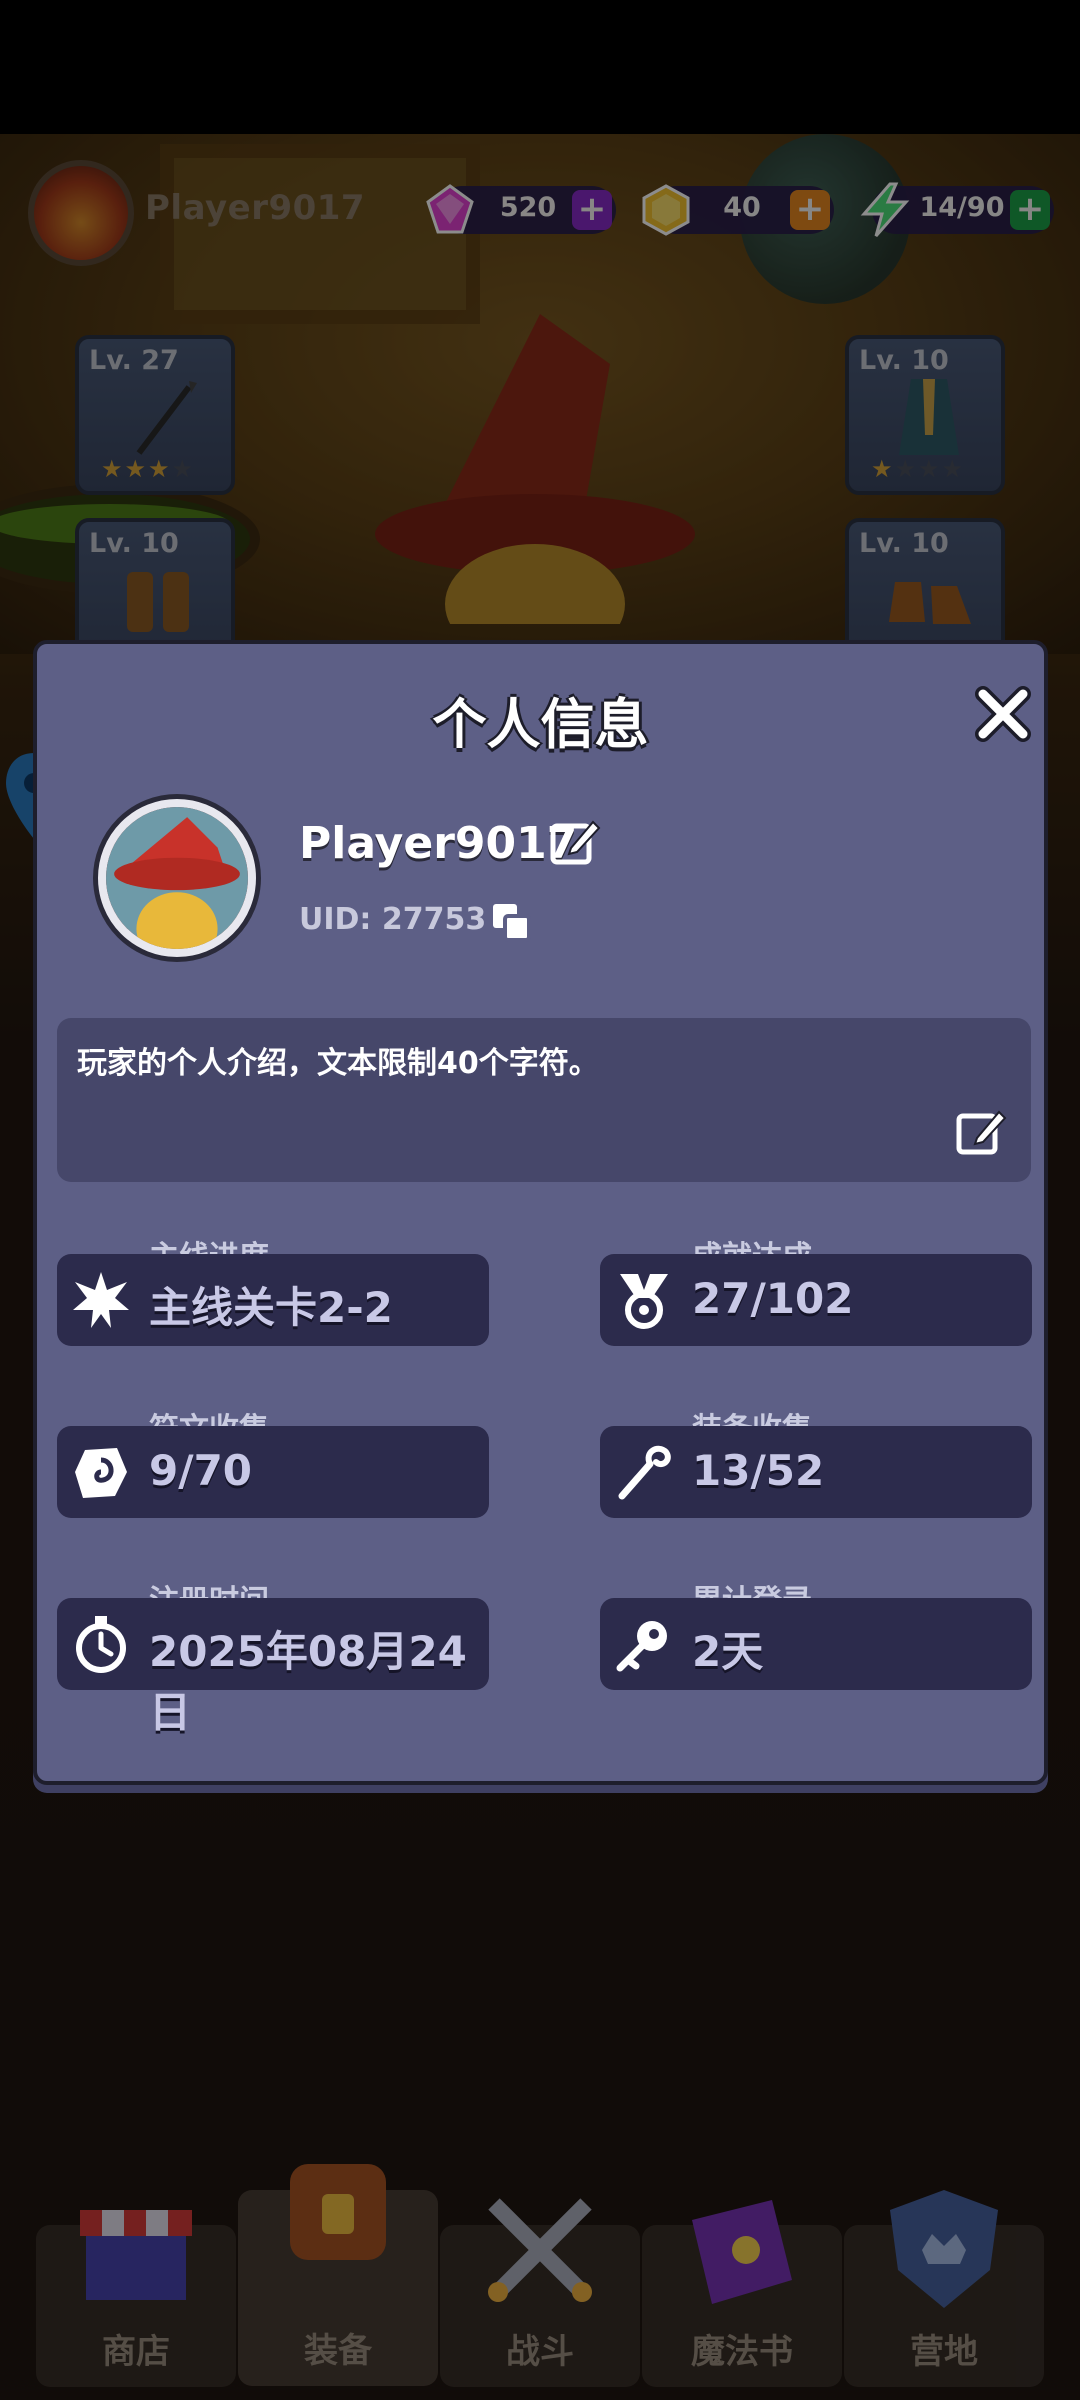 The image size is (1080, 2400). What do you see at coordinates (101, 1300) in the screenshot?
I see `burst-icon` at bounding box center [101, 1300].